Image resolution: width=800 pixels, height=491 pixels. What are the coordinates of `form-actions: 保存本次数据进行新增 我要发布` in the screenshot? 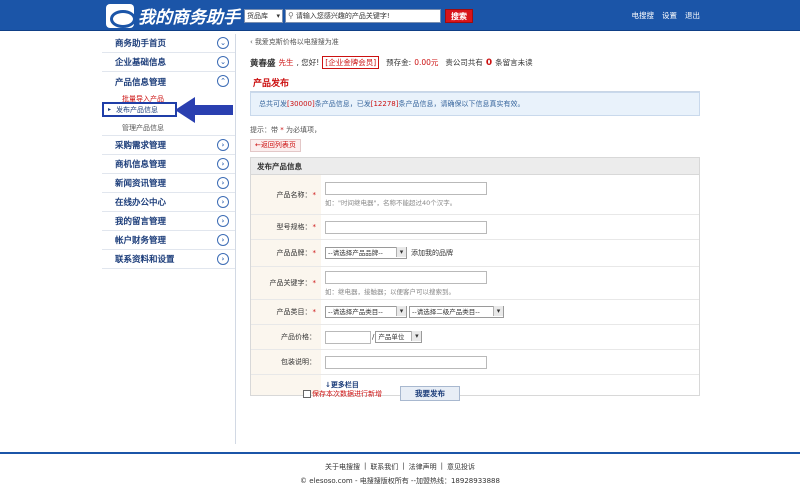 It's located at (381, 393).